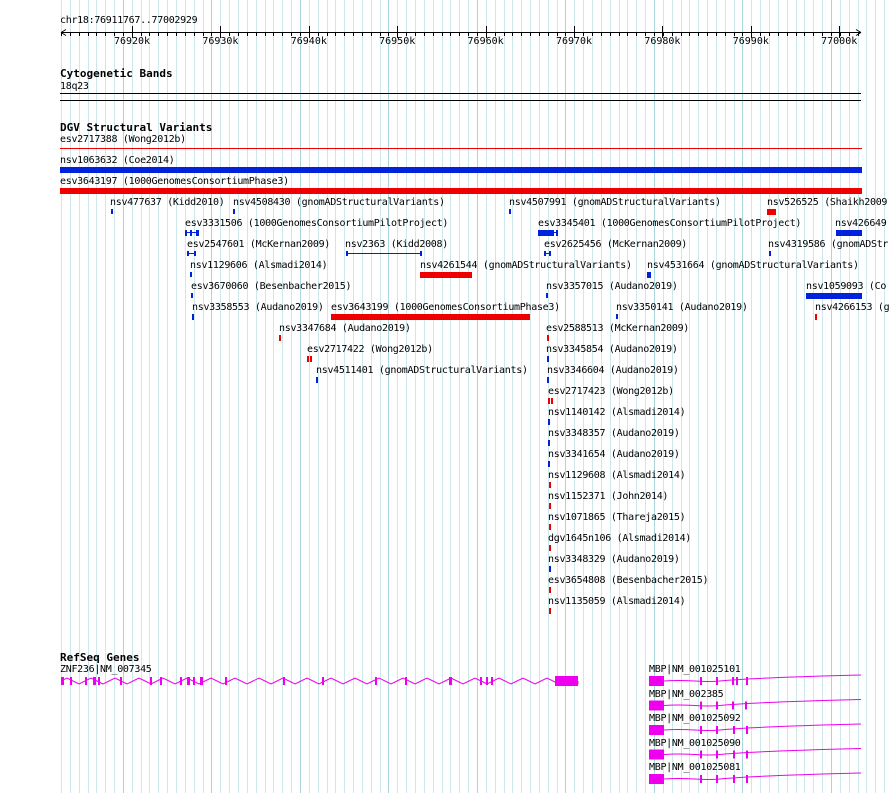 The width and height of the screenshot is (890, 793). I want to click on gene-label: ZNF236|NM_007345, so click(106, 669).